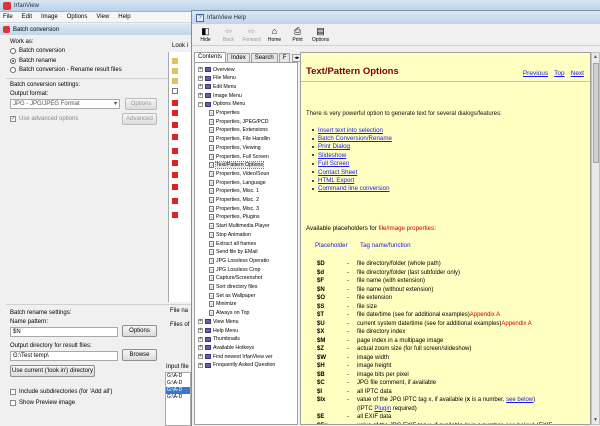 The height and width of the screenshot is (426, 600). I want to click on menu-image: Image, so click(49, 17).